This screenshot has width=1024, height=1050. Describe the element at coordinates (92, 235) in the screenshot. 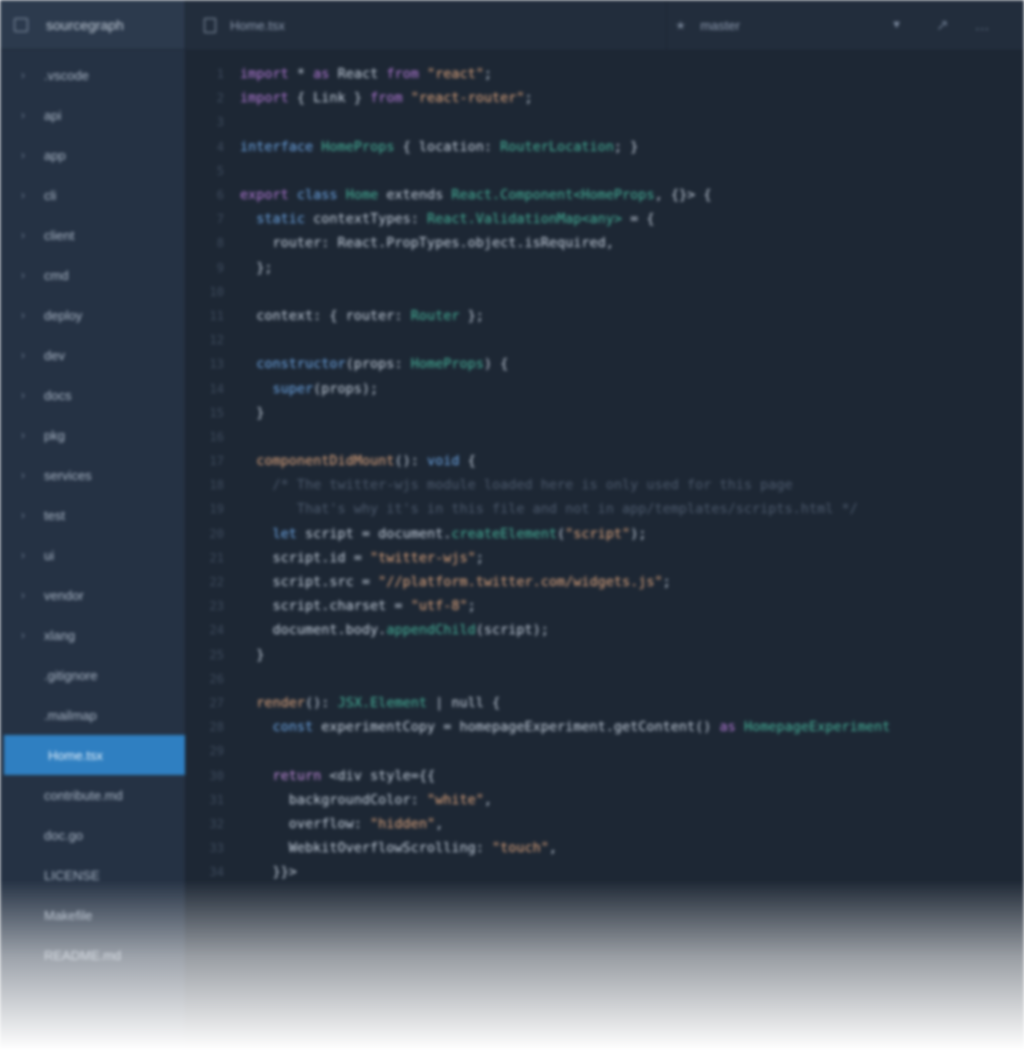

I see `tree-item: › client` at that location.